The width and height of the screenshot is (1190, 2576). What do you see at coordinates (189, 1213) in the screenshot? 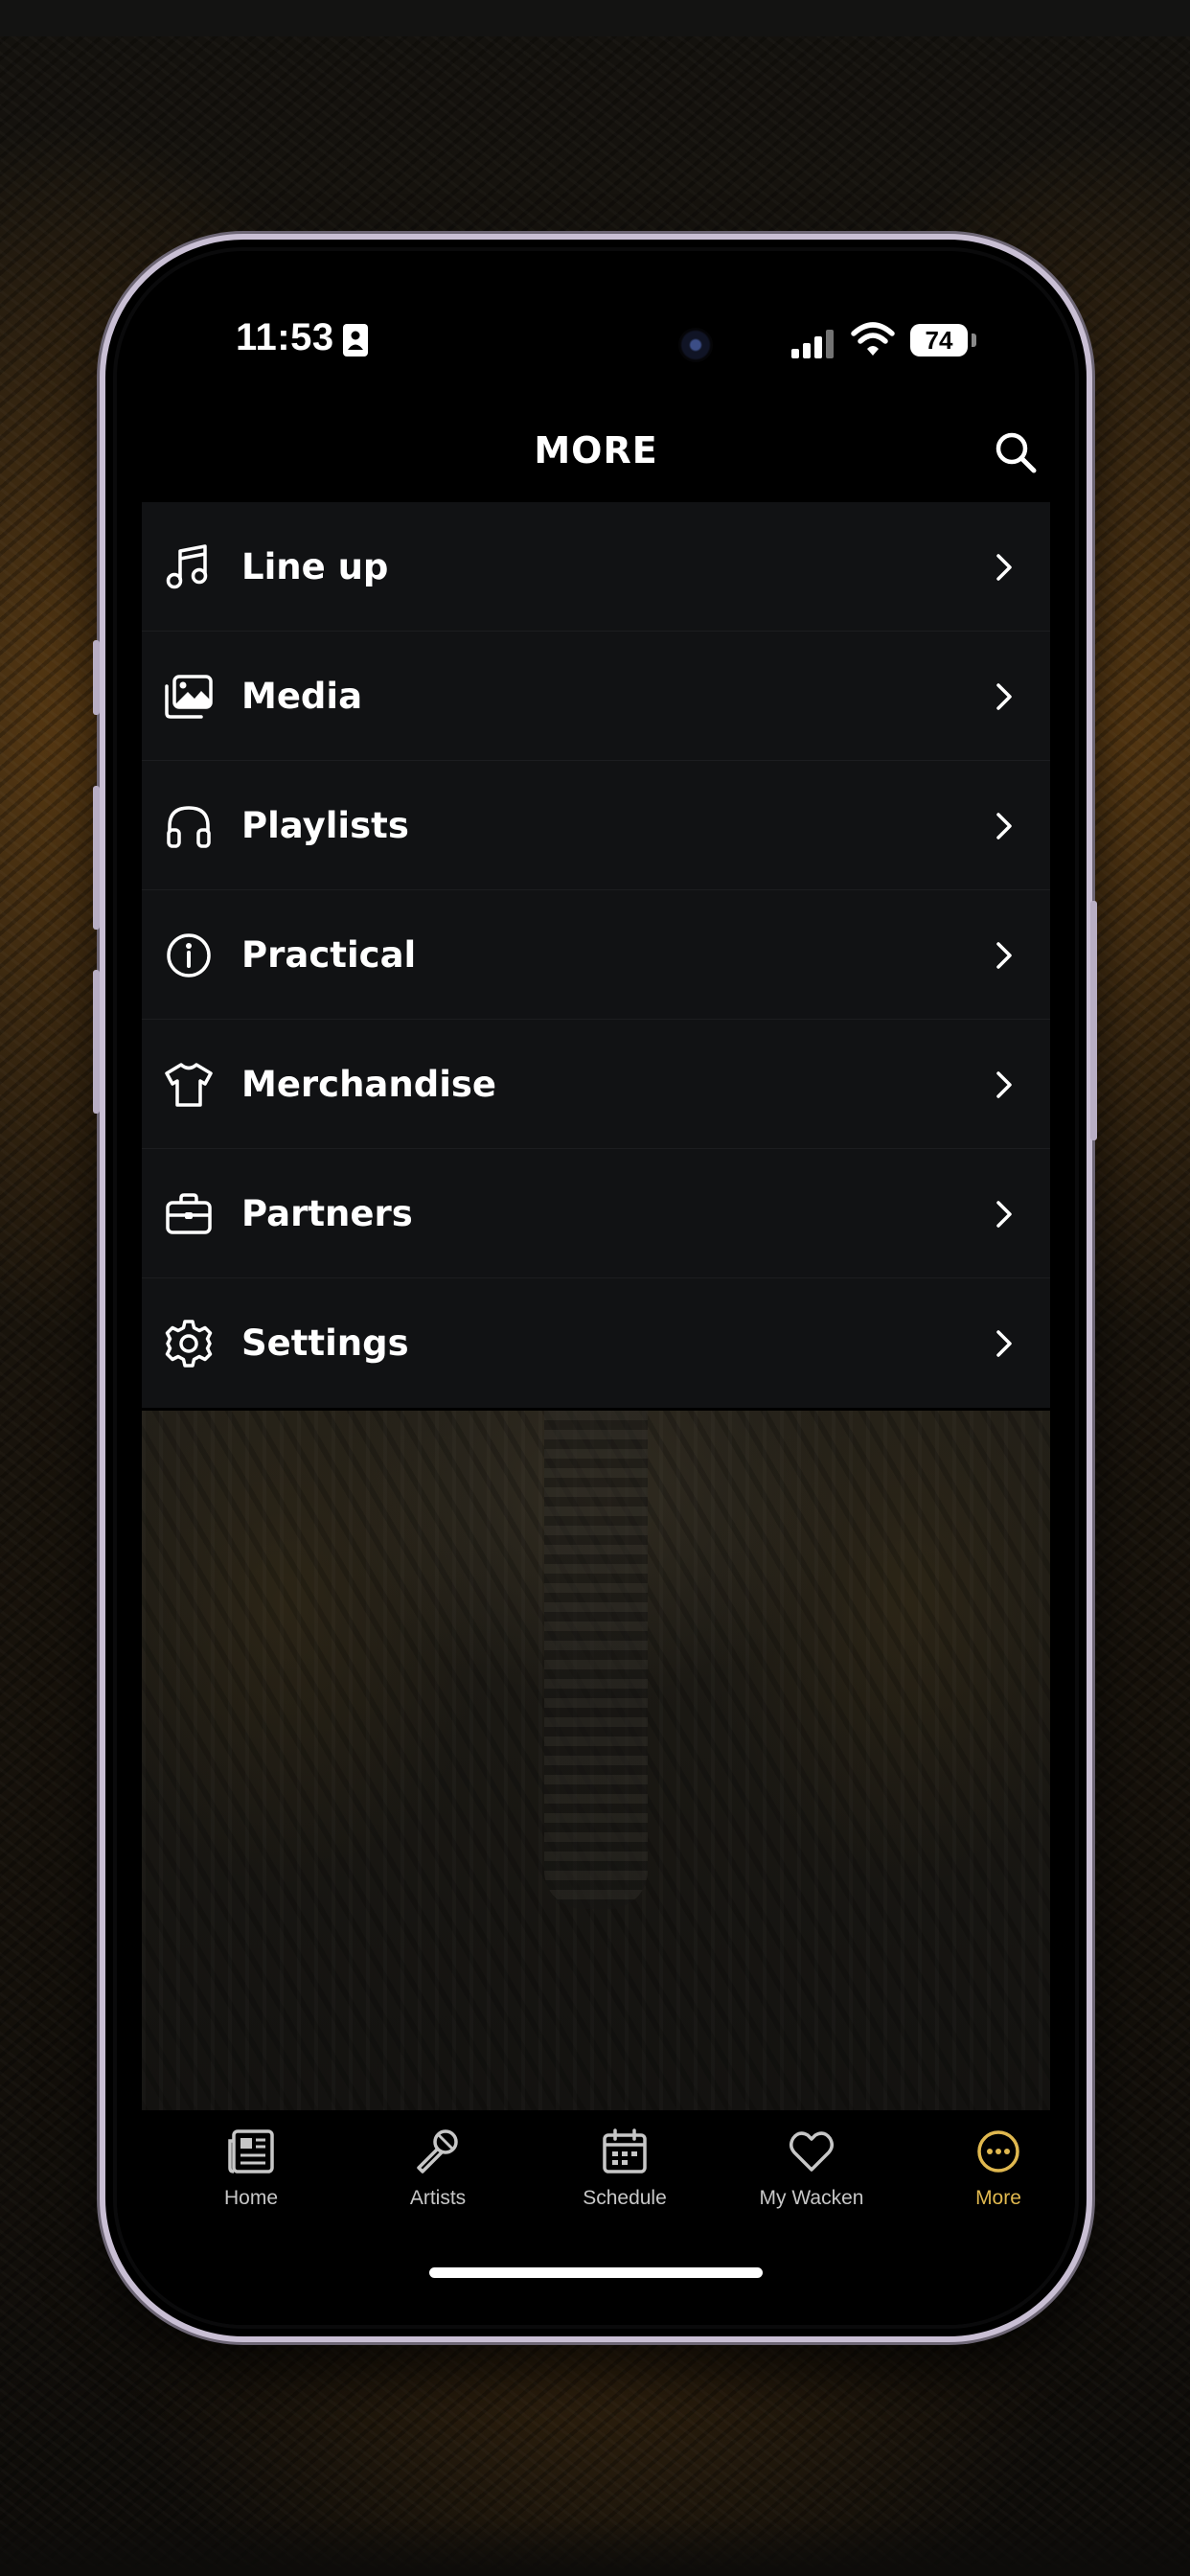
I see `briefcase-icon` at bounding box center [189, 1213].